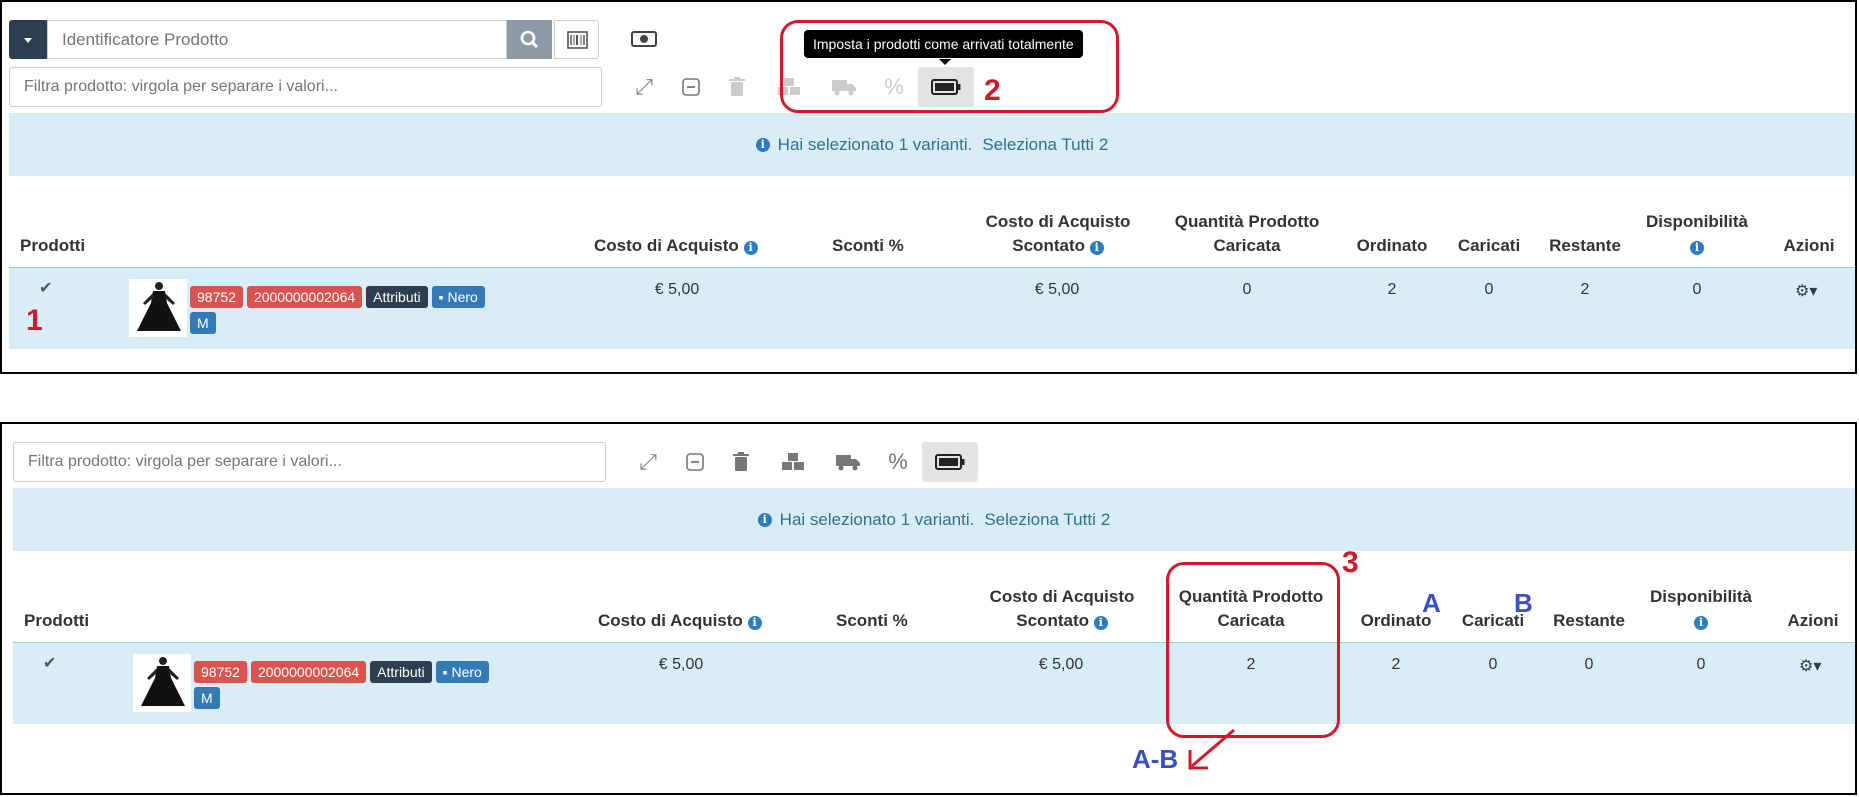 This screenshot has width=1859, height=797. Describe the element at coordinates (1247, 233) in the screenshot. I see `col-qty-loaded: Quantità Prodotto Caricata` at that location.